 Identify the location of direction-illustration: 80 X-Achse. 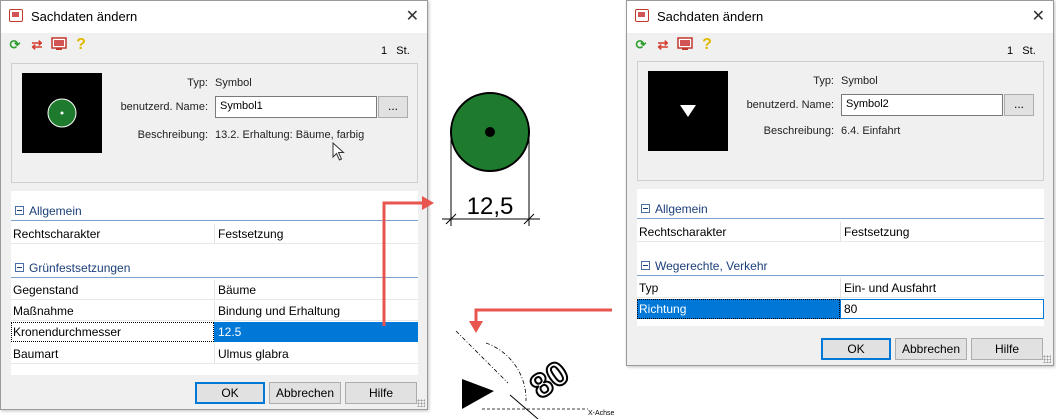
(535, 374).